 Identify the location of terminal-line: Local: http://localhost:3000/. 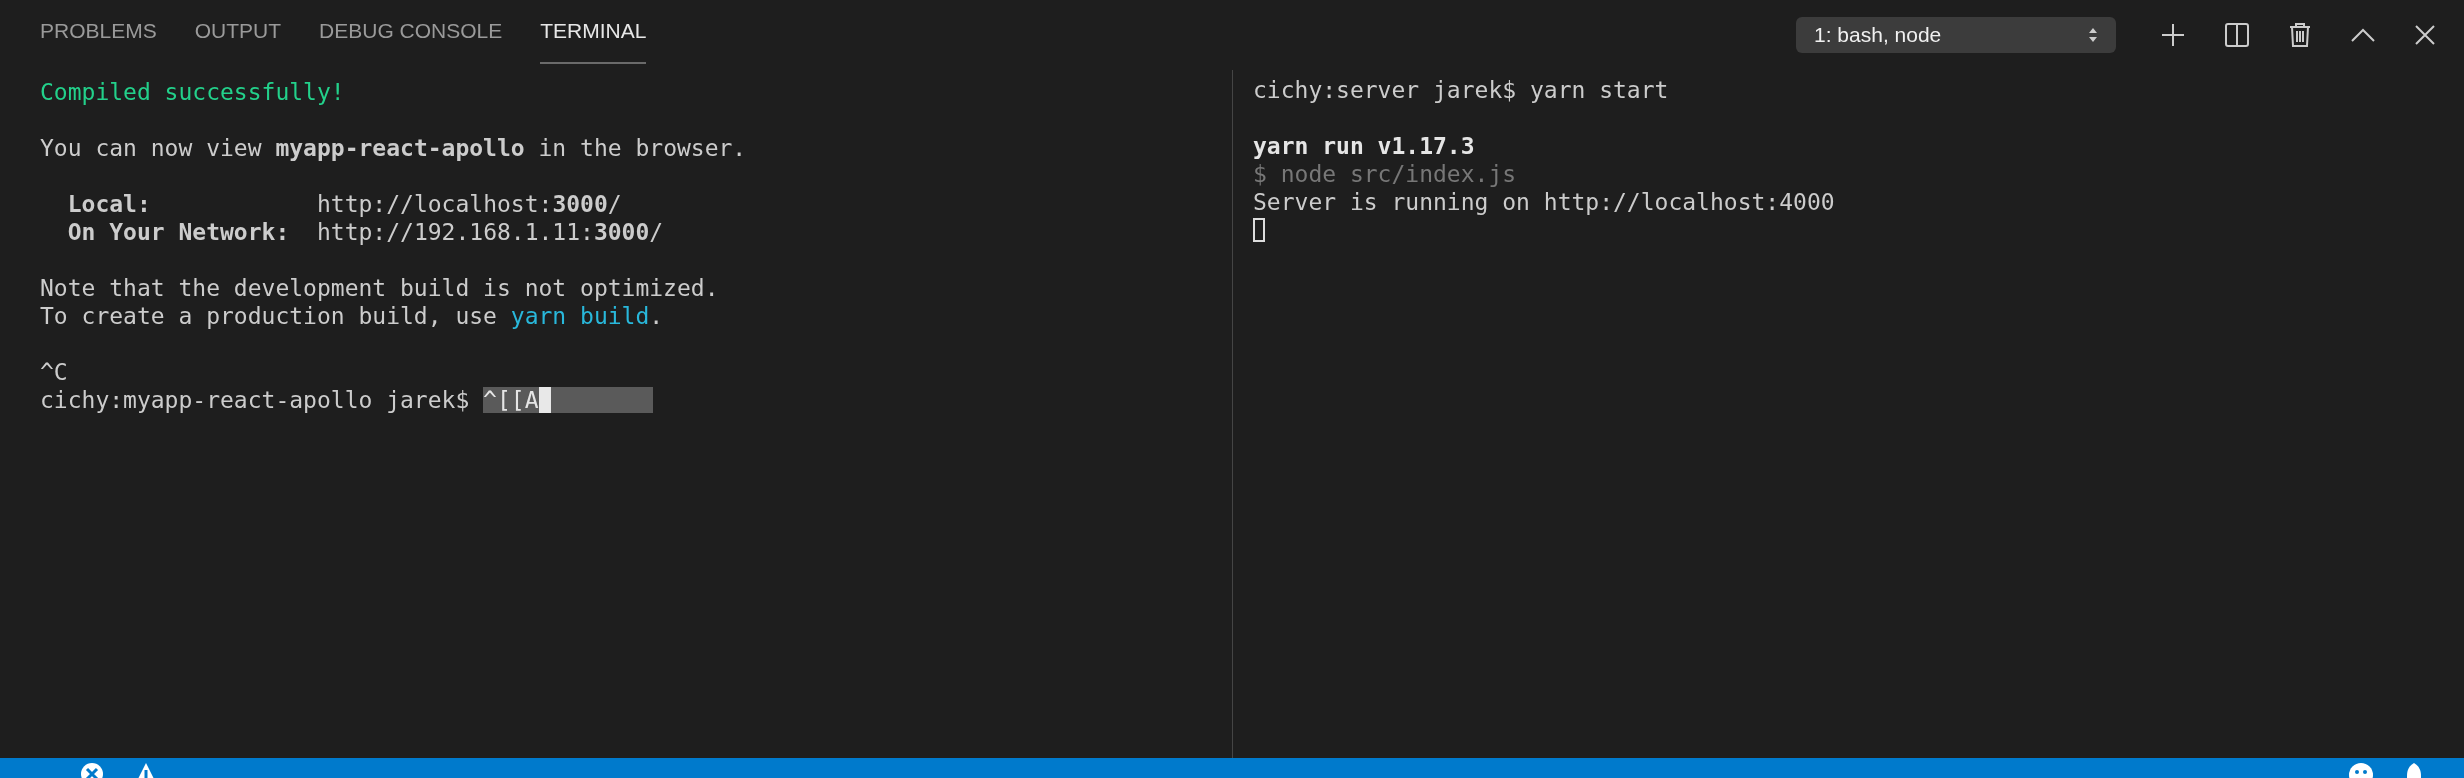
(344, 204).